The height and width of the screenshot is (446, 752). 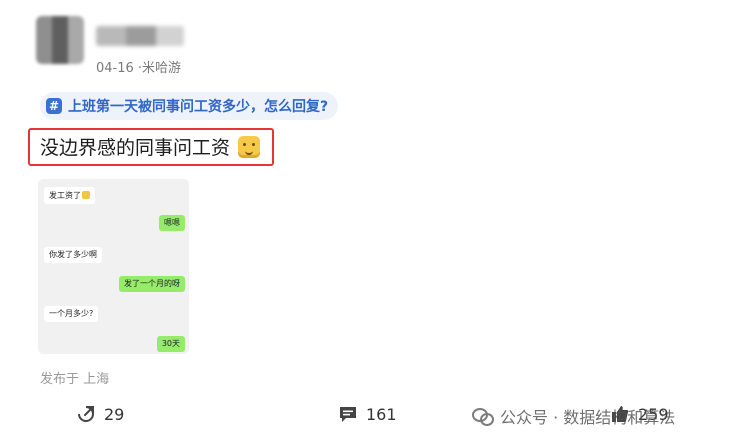 I want to click on avatar, so click(x=60, y=40).